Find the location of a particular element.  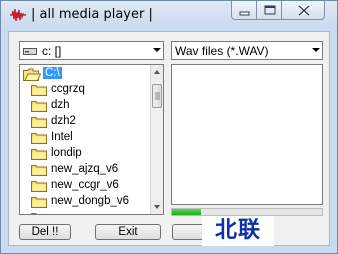

list-item-label: dzh is located at coordinates (60, 105).